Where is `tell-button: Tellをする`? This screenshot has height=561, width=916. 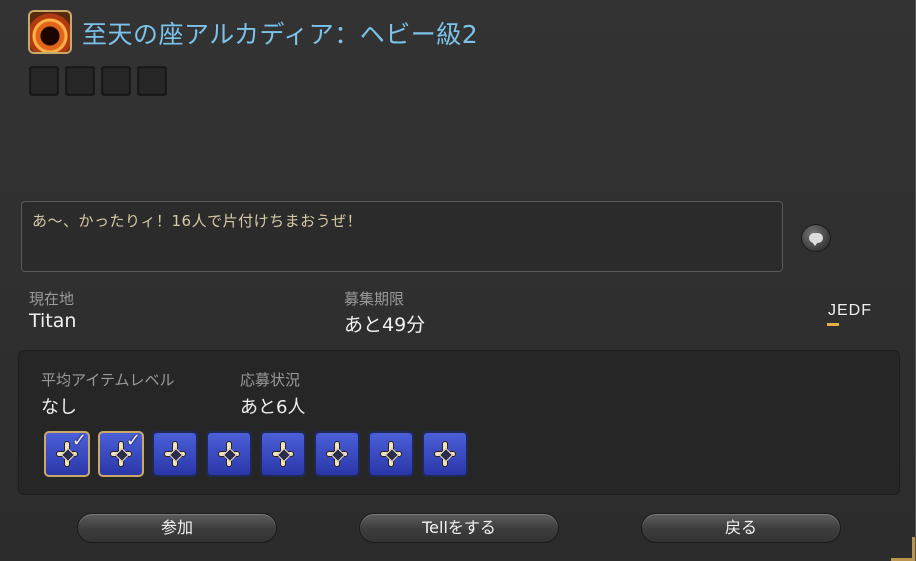 tell-button: Tellをする is located at coordinates (459, 528).